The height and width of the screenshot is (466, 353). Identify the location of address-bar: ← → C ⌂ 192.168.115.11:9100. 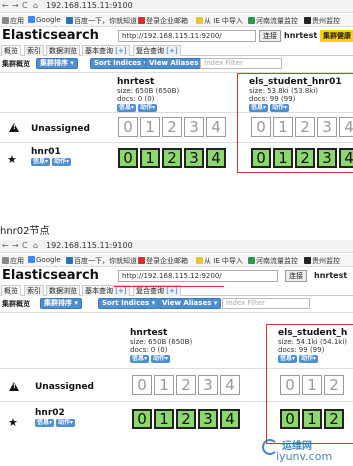
(176, 6).